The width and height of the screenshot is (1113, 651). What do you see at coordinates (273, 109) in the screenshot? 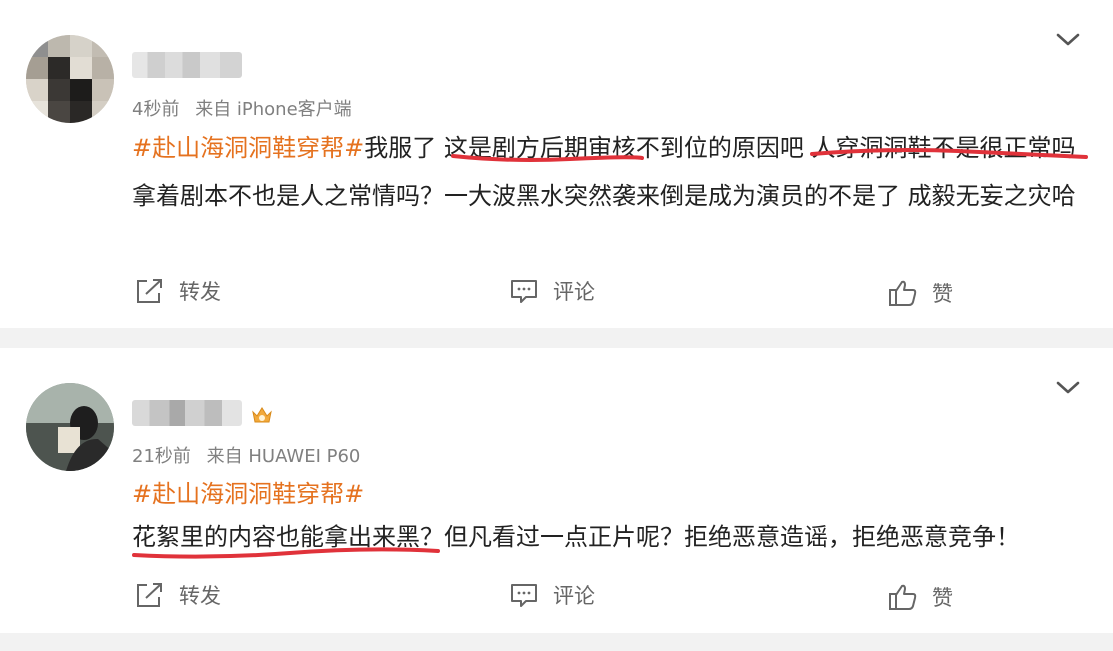
I see `post-source: 来自 iPhone客户端` at bounding box center [273, 109].